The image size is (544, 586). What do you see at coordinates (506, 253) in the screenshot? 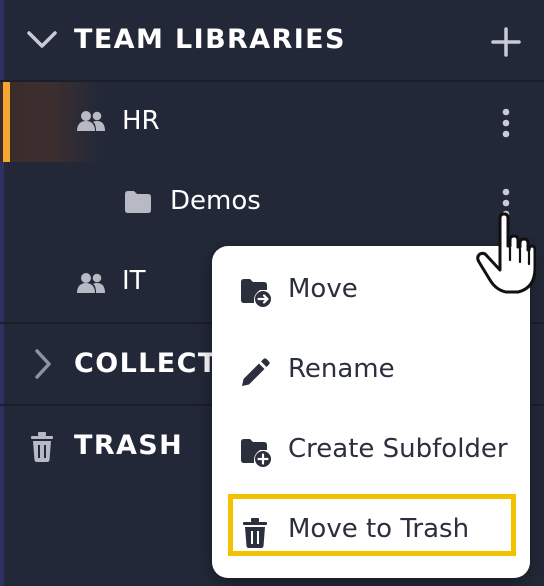
I see `hand-cursor-icon` at bounding box center [506, 253].